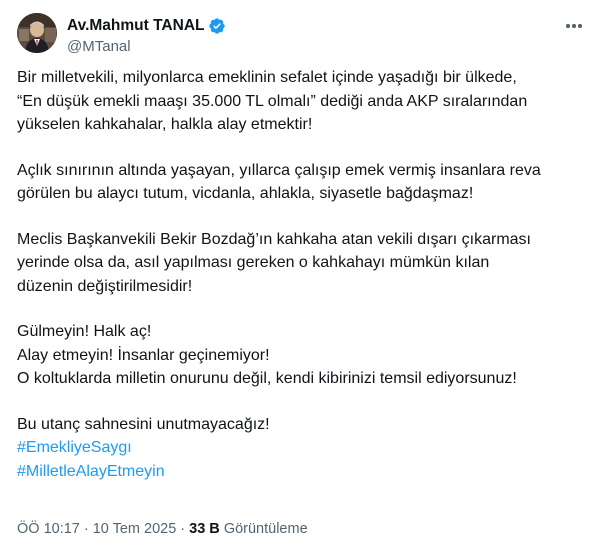  Describe the element at coordinates (265, 529) in the screenshot. I see `views-label: Görüntüleme` at that location.